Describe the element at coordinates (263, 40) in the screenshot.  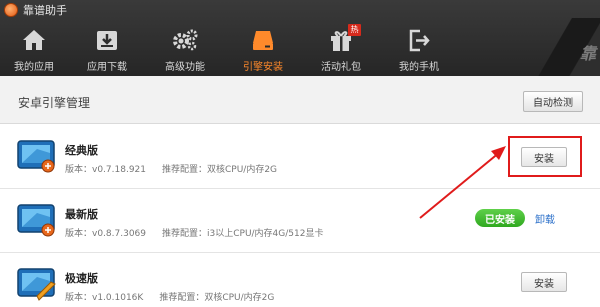
I see `engine-disk-icon` at that location.